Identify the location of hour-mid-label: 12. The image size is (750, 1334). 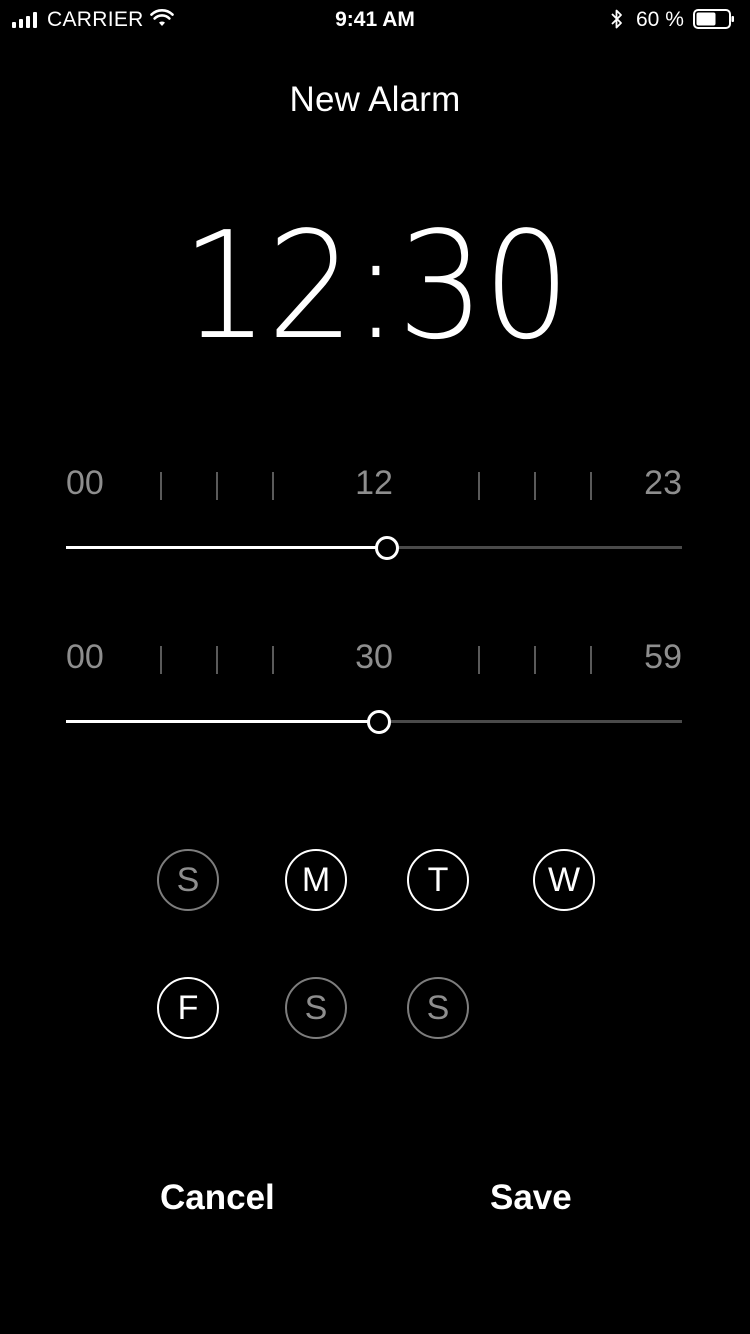
(374, 483).